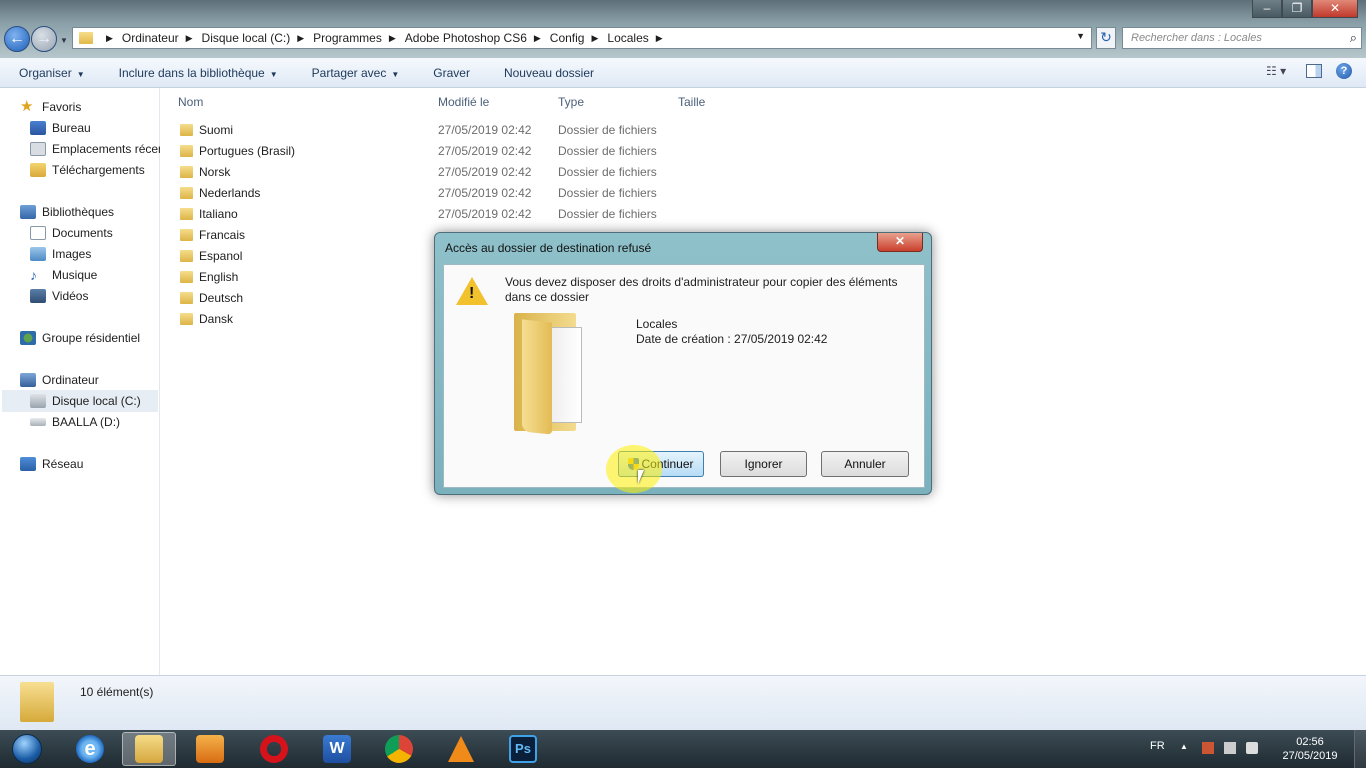 The image size is (1366, 768). What do you see at coordinates (60, 128) in the screenshot?
I see `sidebar-item-desktop: Bureau` at bounding box center [60, 128].